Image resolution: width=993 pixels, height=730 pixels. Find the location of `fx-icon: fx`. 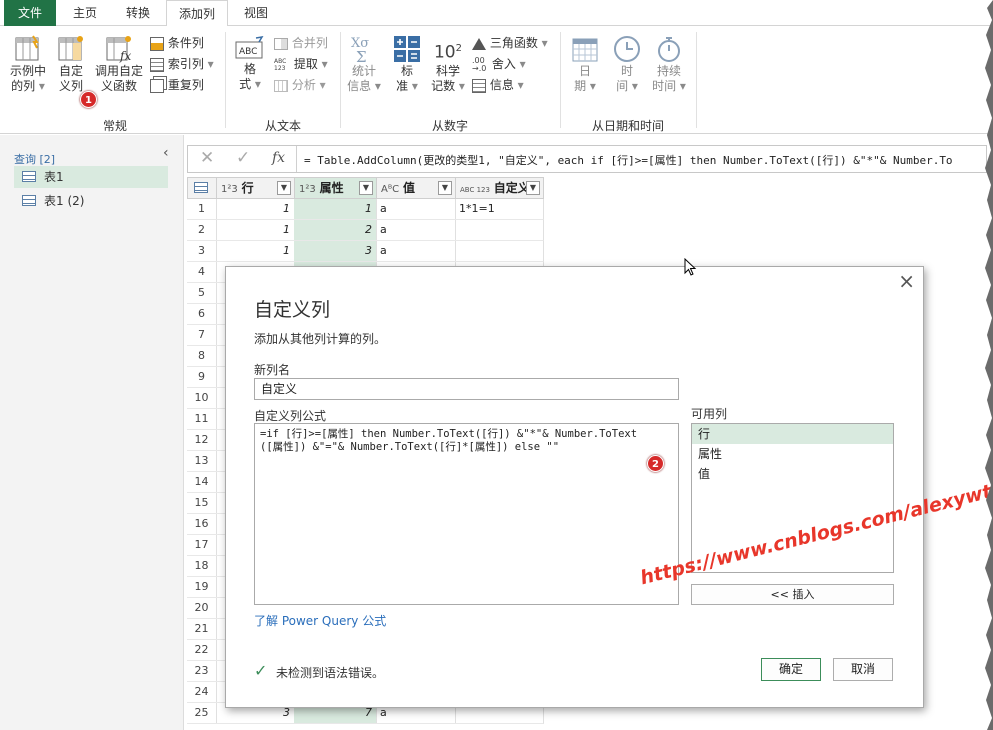

fx-icon: fx is located at coordinates (278, 158).